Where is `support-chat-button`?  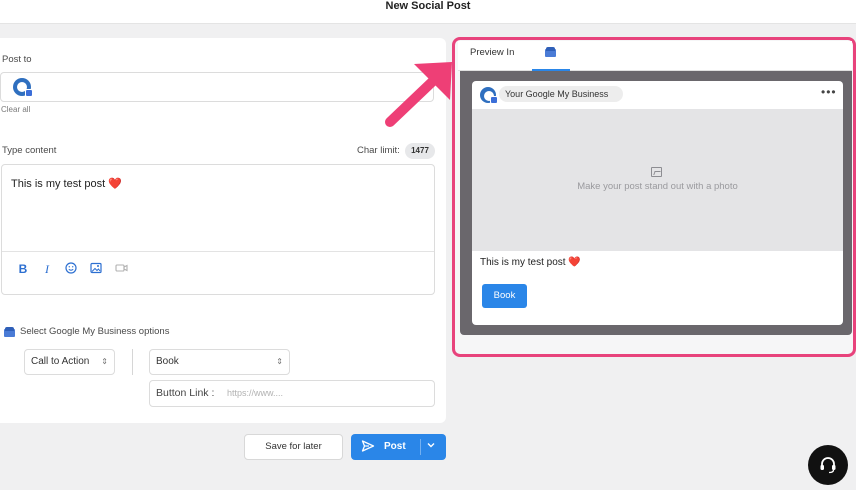 support-chat-button is located at coordinates (828, 465).